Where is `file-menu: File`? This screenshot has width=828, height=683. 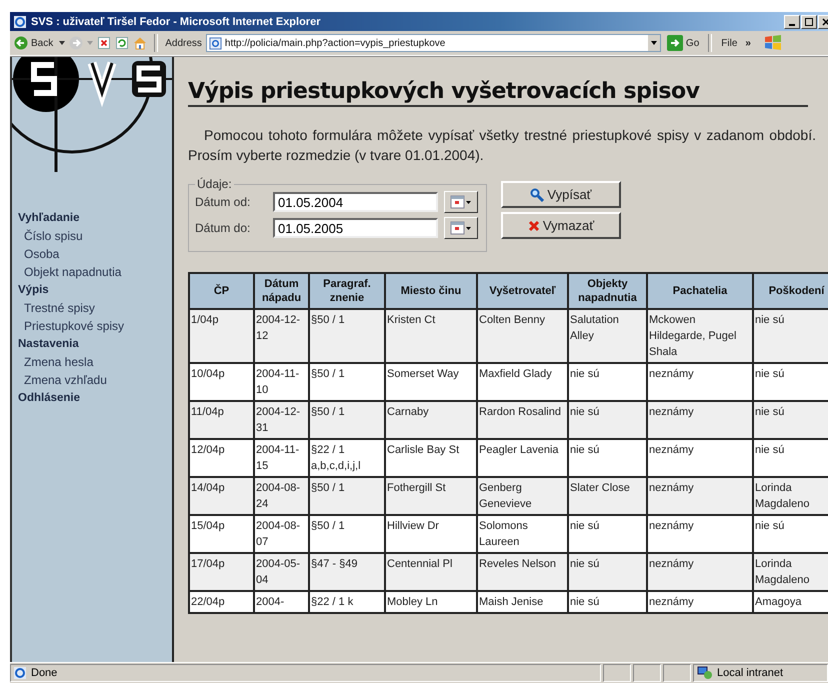 file-menu: File is located at coordinates (729, 43).